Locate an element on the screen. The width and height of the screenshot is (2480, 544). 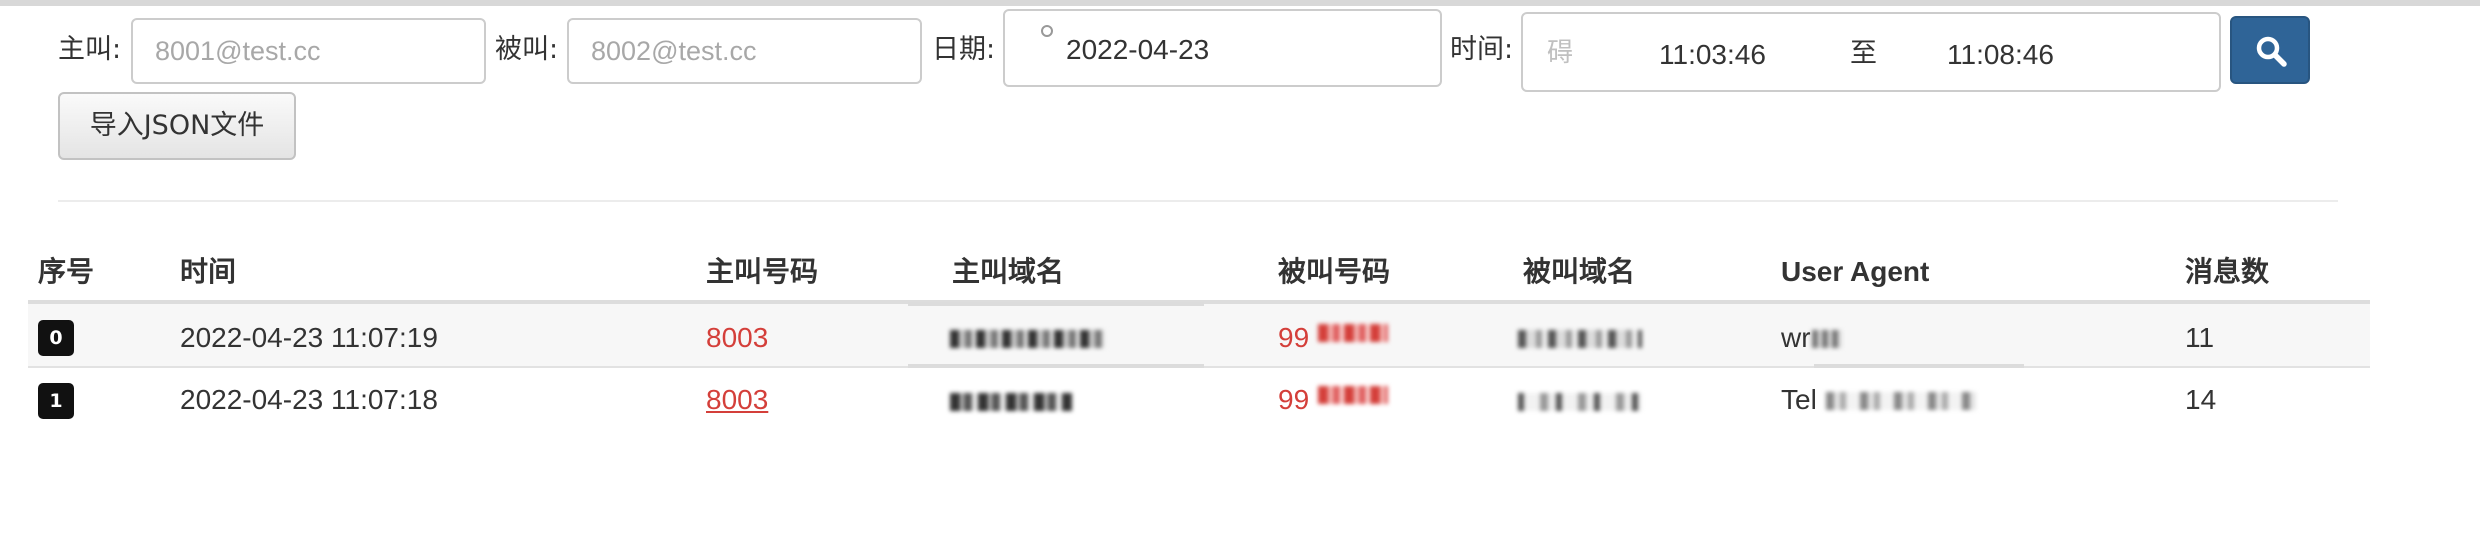
col-header-time: 时间 is located at coordinates (208, 271).